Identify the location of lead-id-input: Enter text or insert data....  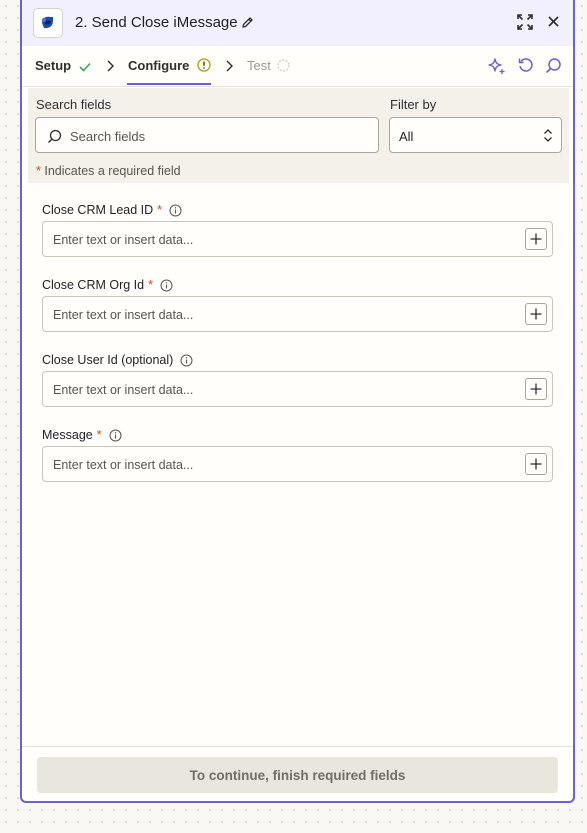
(297, 239).